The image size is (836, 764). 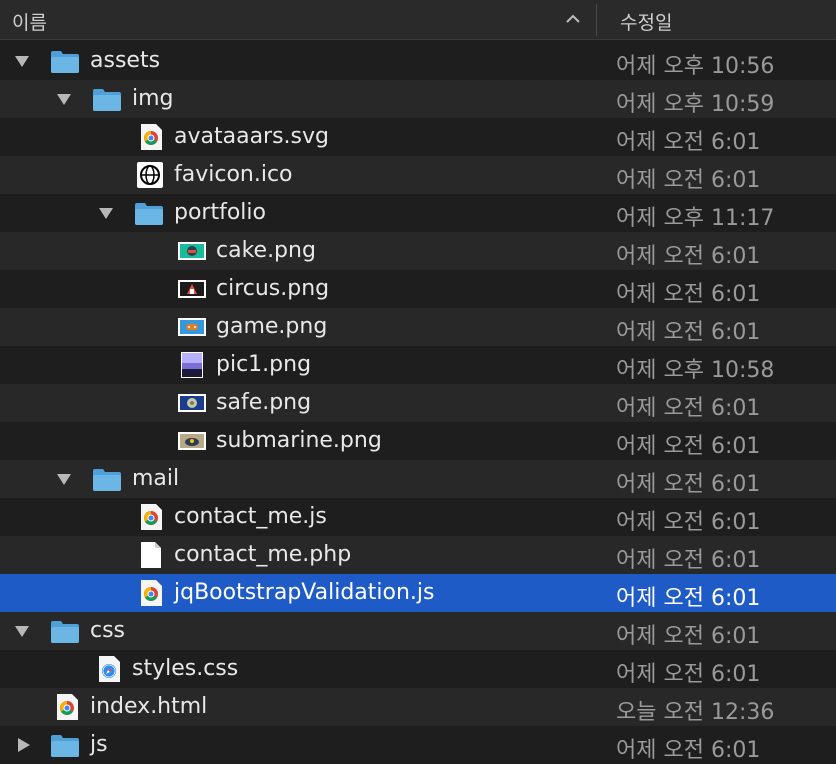 What do you see at coordinates (418, 61) in the screenshot?
I see `list-item-assets: assets 어제 오후 10:56` at bounding box center [418, 61].